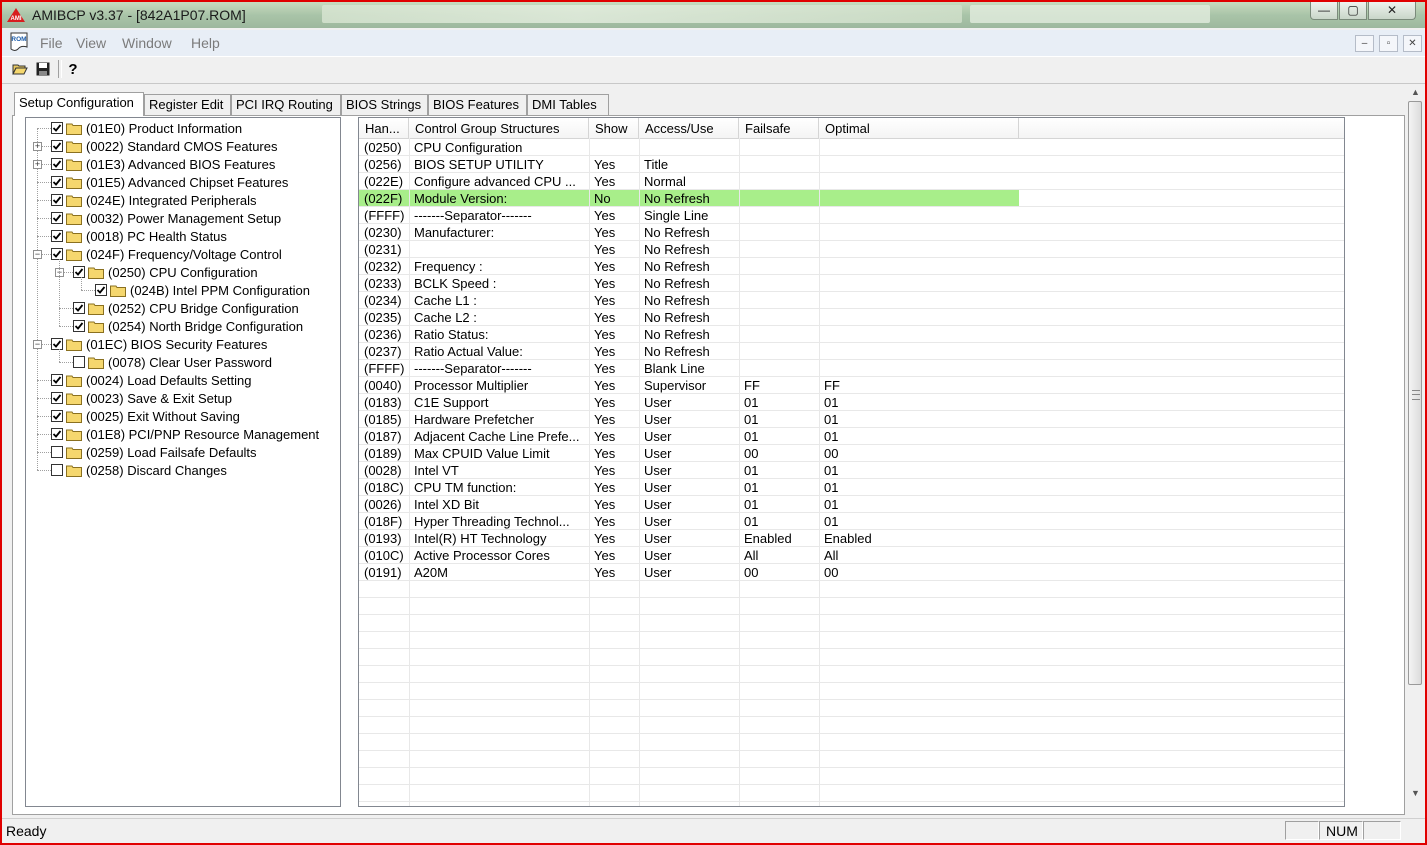 The width and height of the screenshot is (1427, 845). I want to click on tab-bios-features: BIOS Features, so click(477, 104).